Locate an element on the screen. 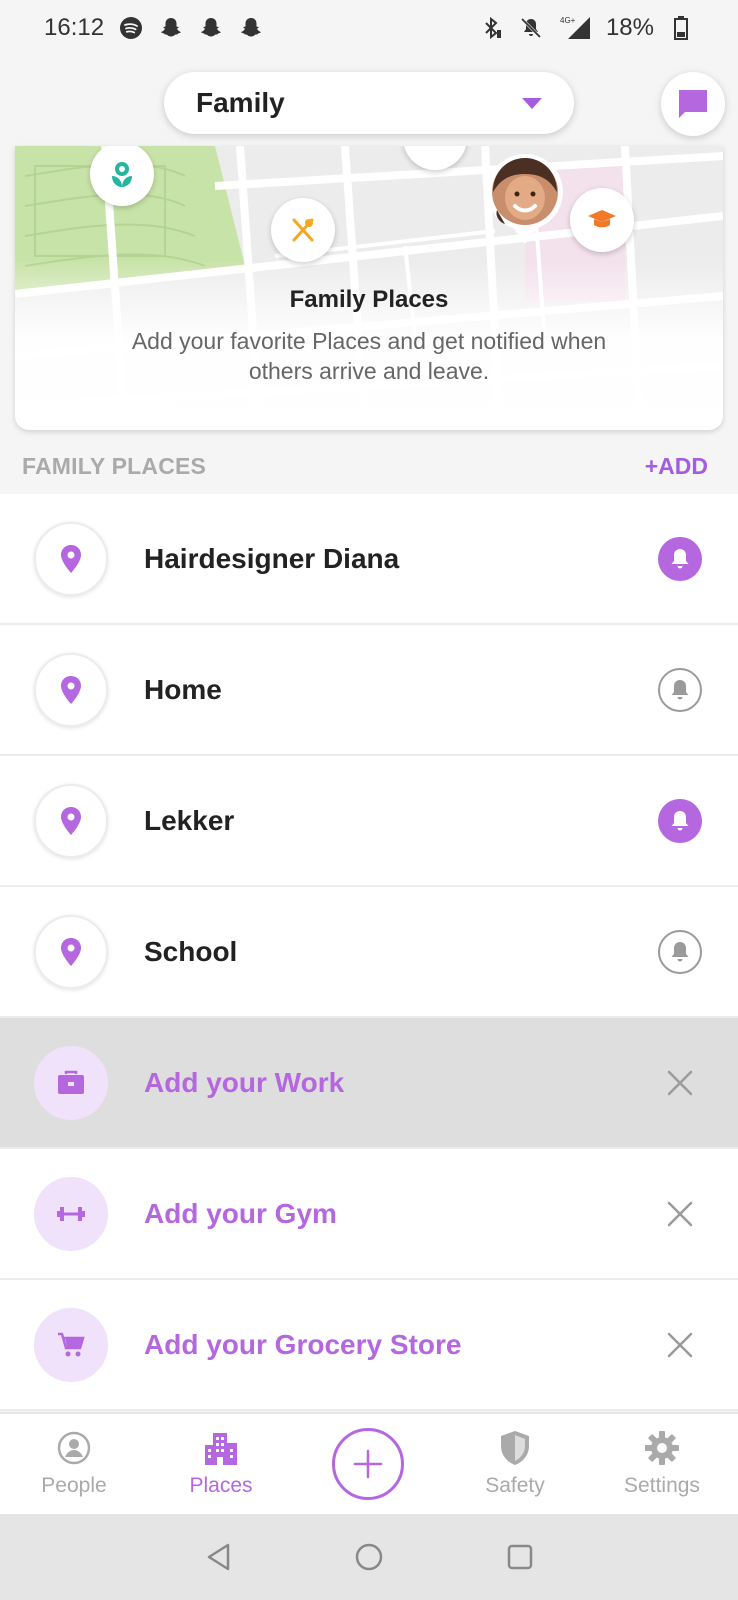 This screenshot has height=1600, width=738. mute-icon is located at coordinates (531, 28).